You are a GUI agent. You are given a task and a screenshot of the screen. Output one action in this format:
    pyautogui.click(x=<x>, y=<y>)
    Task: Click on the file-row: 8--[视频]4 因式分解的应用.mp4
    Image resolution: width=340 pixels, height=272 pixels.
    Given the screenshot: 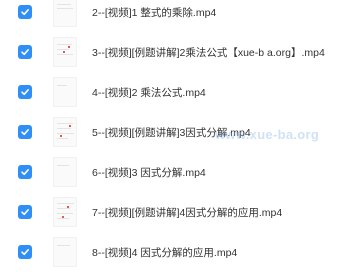 What is the action you would take?
    pyautogui.click(x=170, y=252)
    